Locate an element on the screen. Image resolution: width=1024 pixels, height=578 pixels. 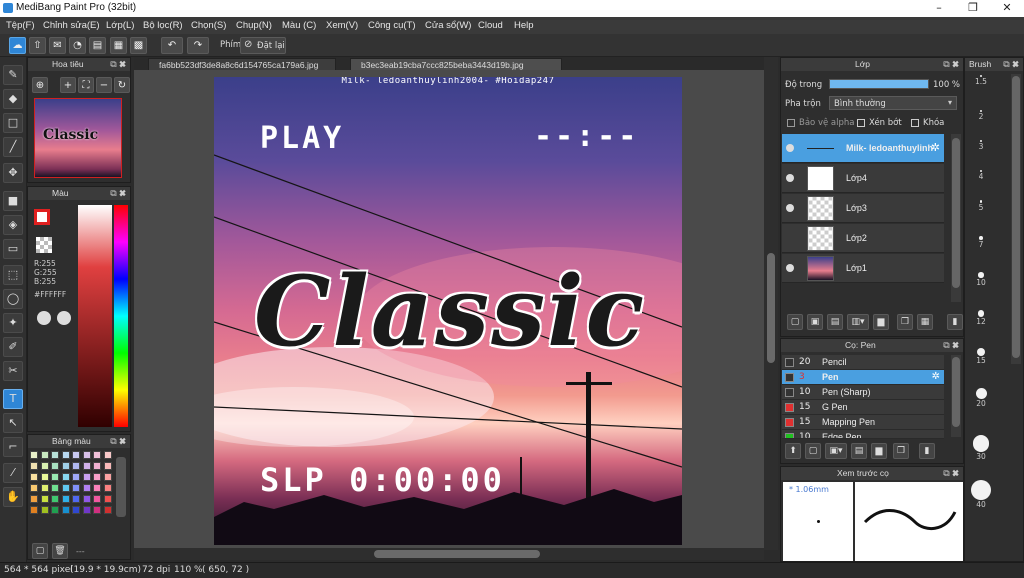
menu-snap: Chụp(N) is located at coordinates (254, 25).